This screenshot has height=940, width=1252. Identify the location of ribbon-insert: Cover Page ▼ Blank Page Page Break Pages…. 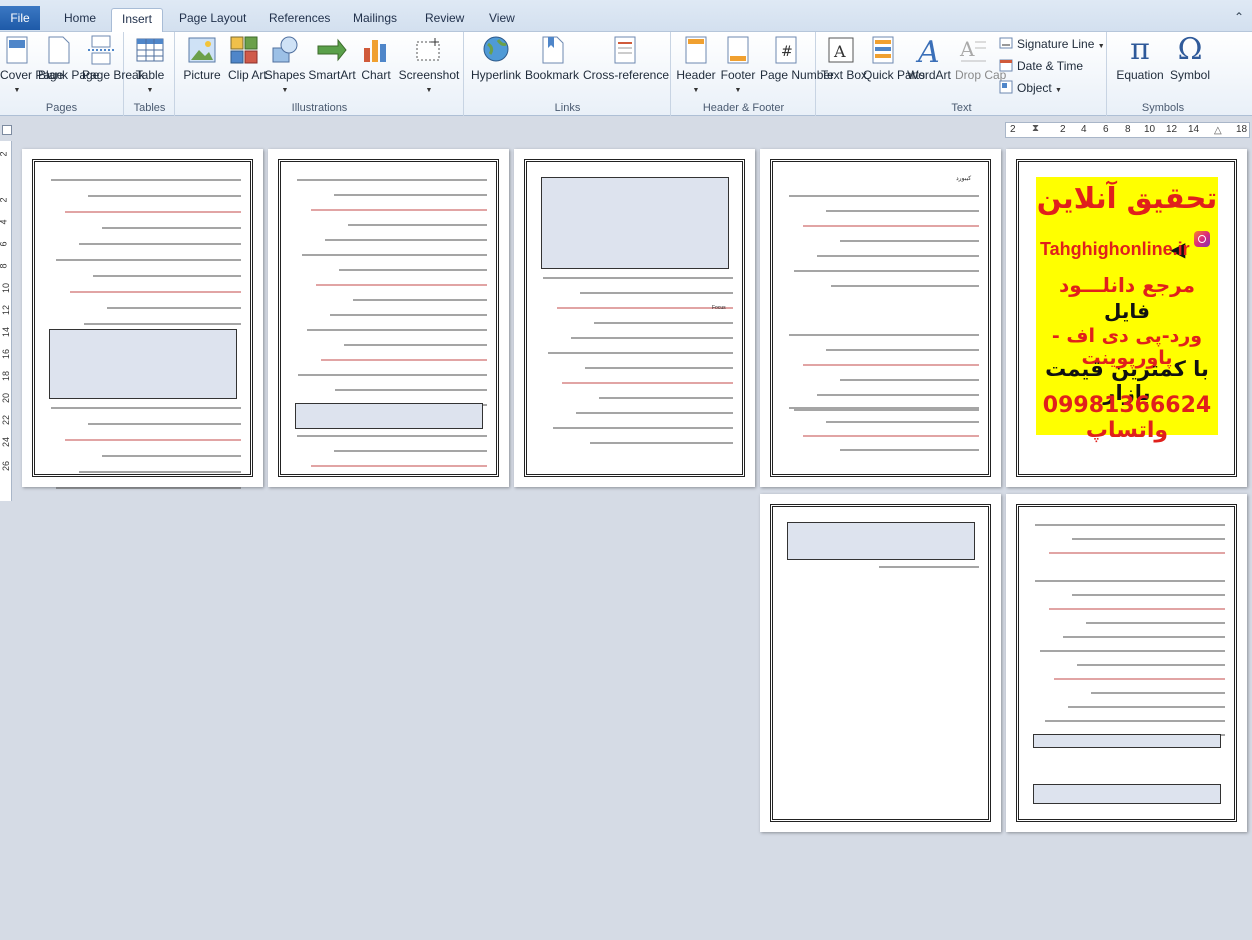
(626, 74).